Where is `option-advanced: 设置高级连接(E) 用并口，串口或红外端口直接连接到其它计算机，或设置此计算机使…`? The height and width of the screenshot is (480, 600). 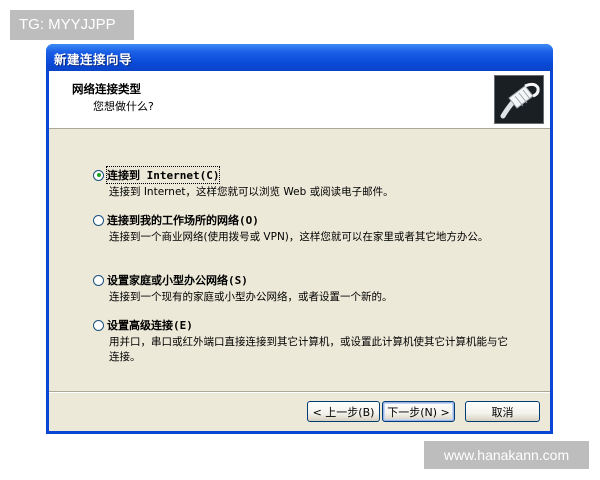 option-advanced: 设置高级连接(E) 用并口，串口或红外端口直接连接到其它计算机，或设置此计算机使… is located at coordinates (303, 341).